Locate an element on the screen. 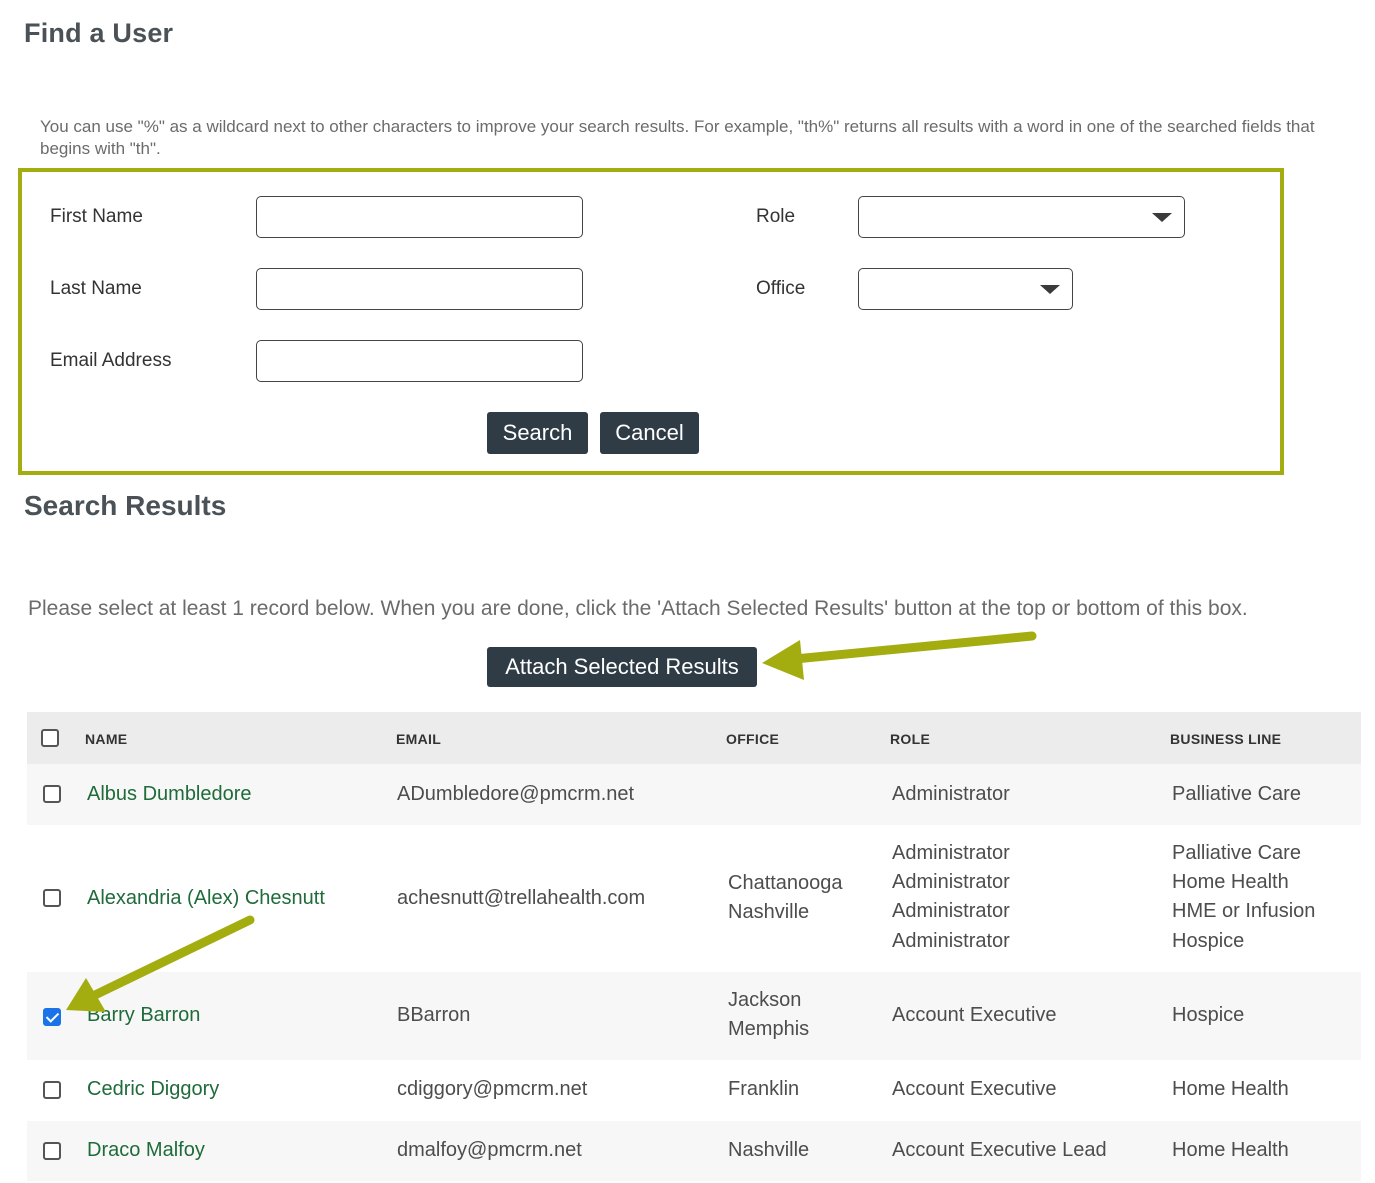  arrow-to-attach-button-icon is located at coordinates (899, 655).